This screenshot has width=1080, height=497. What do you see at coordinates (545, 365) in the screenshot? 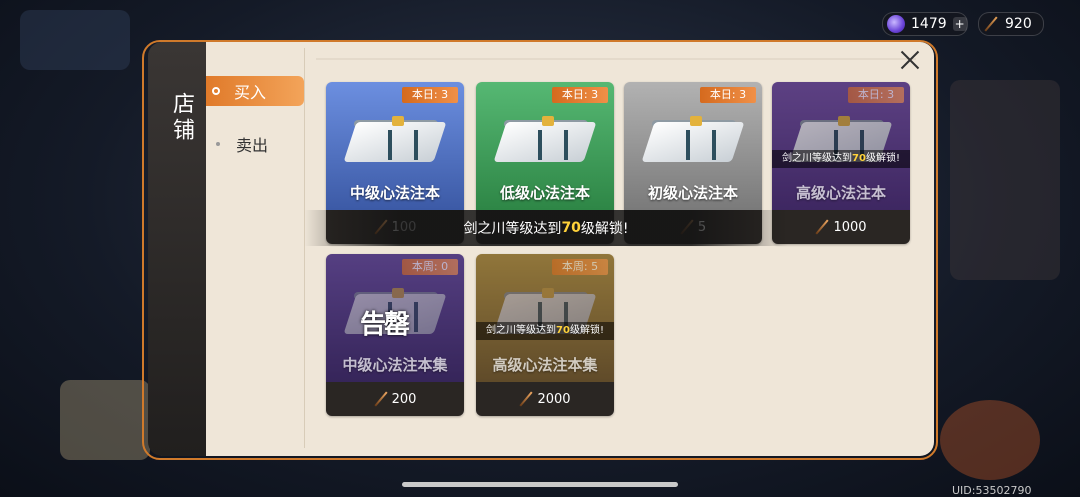
I see `item-name: 高级心法注本集` at bounding box center [545, 365].